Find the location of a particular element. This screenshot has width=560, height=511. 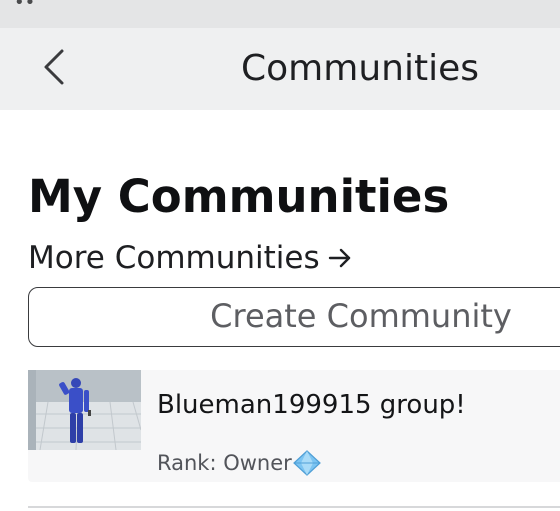

group-avatar-thumbnail is located at coordinates (84, 410).